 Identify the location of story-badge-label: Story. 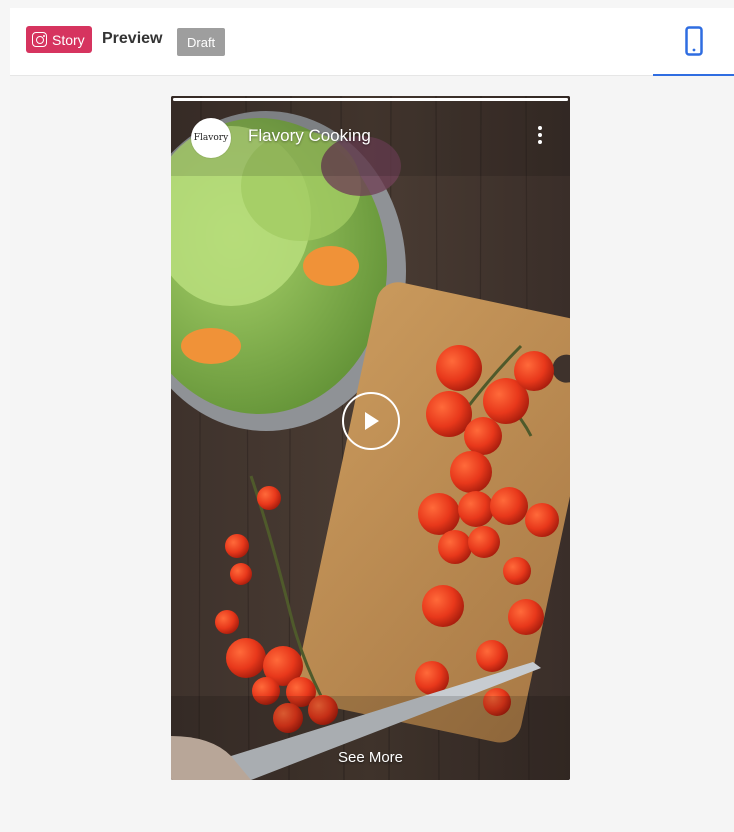
(68, 39).